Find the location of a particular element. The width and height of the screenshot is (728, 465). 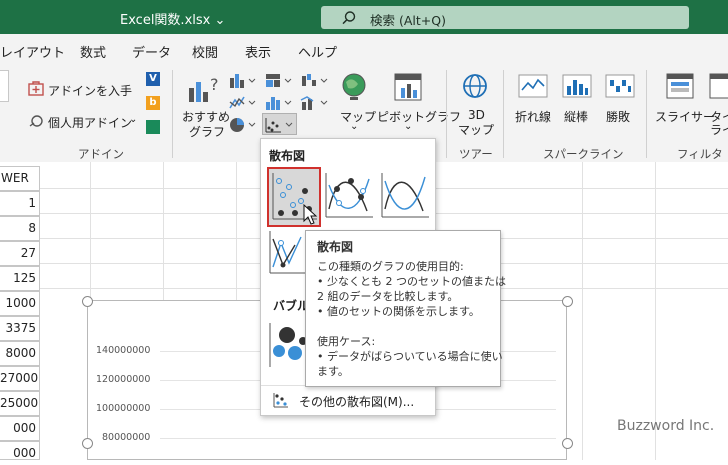

group-label-sparkline: スパークライン is located at coordinates (583, 154).